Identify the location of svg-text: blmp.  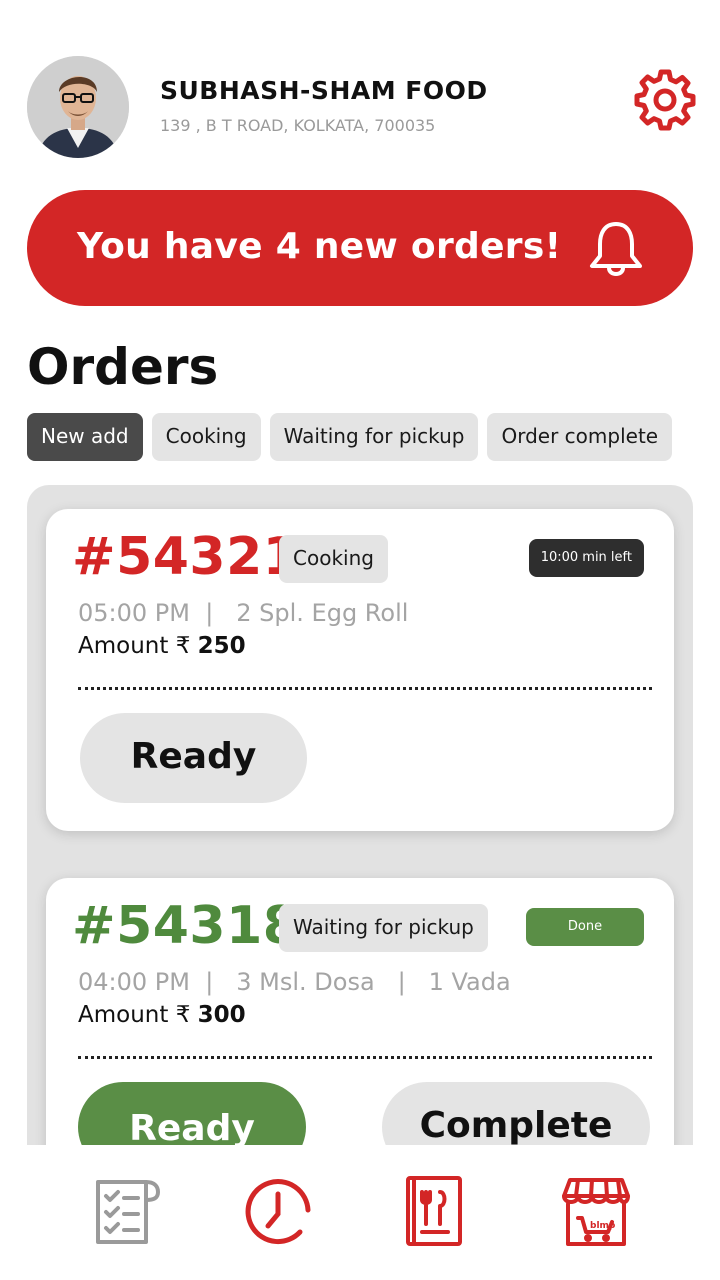
(603, 1226).